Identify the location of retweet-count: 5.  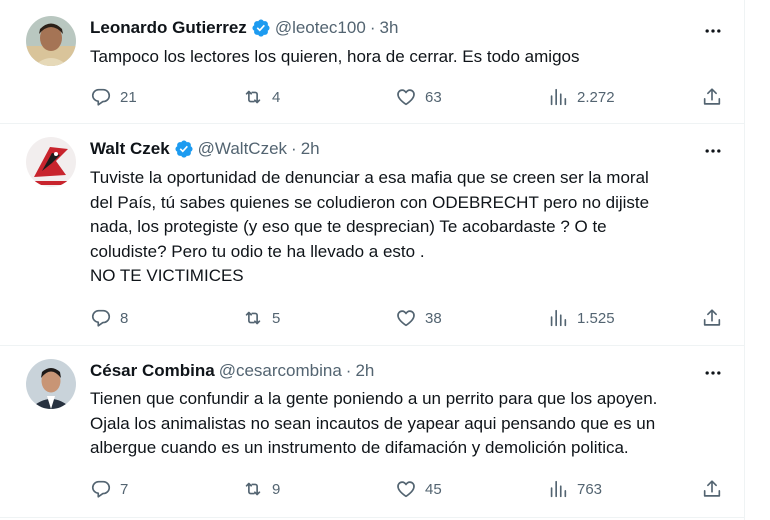
(276, 318).